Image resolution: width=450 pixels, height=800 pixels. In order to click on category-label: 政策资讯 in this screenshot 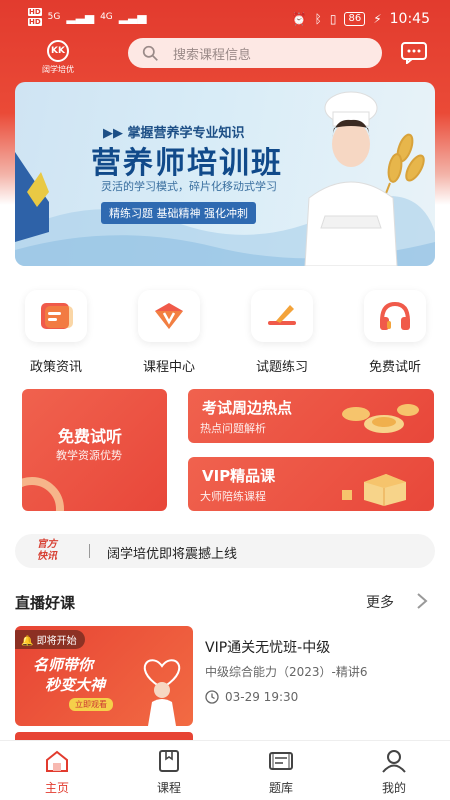, I will do `click(55, 367)`.